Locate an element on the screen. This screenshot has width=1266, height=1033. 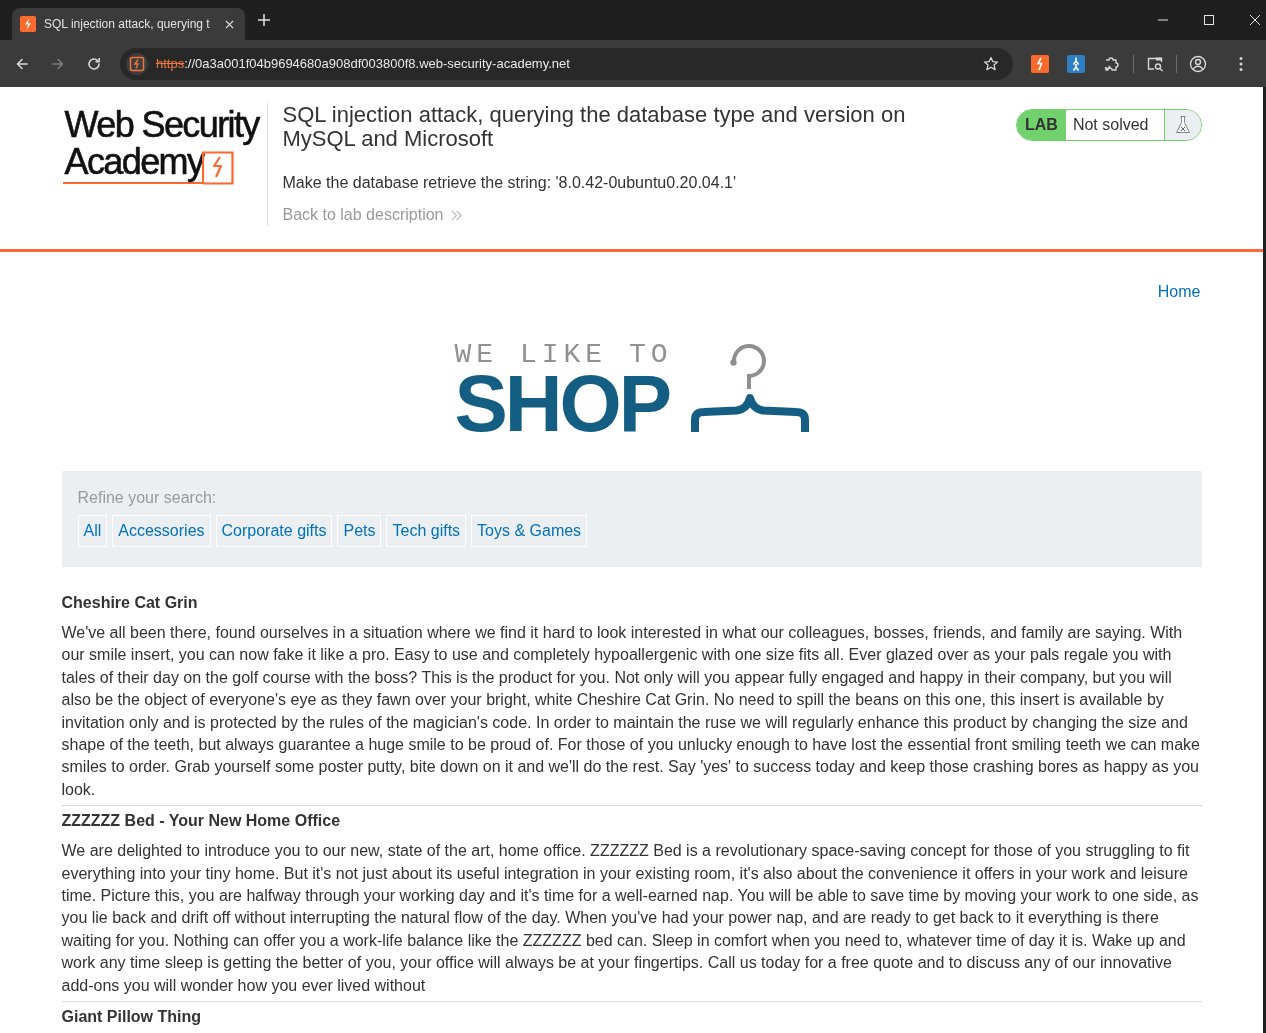
hanger-icon is located at coordinates (749, 388).